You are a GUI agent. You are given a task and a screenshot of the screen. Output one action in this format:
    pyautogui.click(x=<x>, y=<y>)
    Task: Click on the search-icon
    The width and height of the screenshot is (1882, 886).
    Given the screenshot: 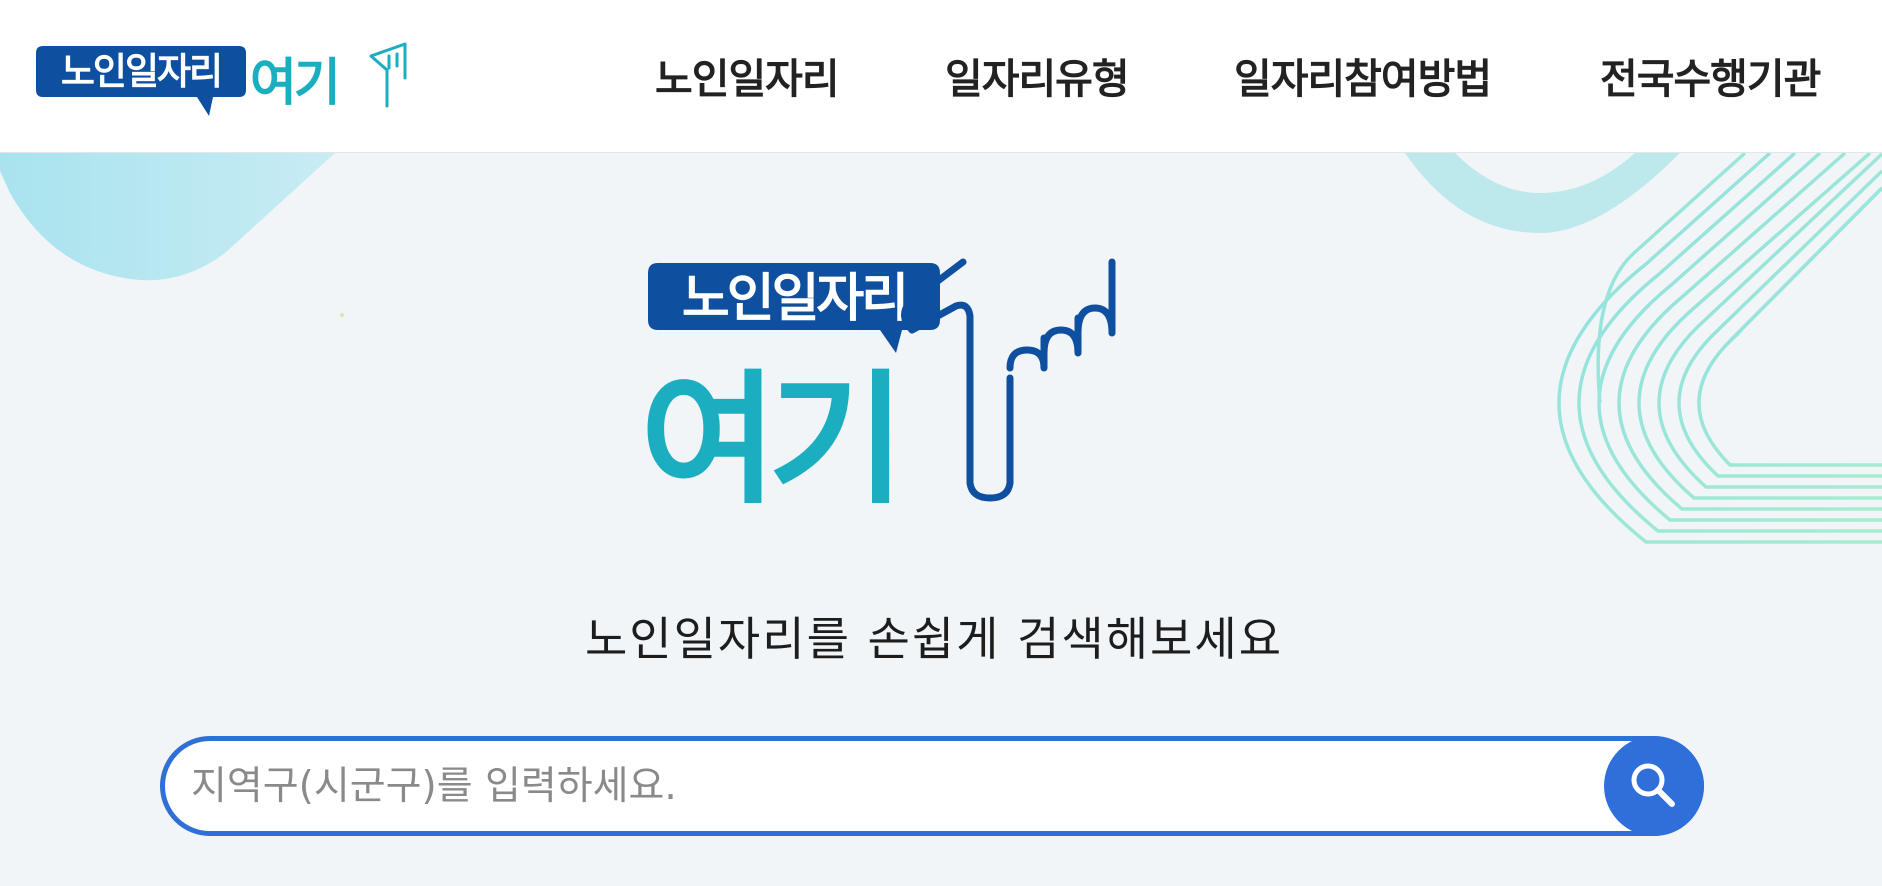 What is the action you would take?
    pyautogui.click(x=1653, y=785)
    